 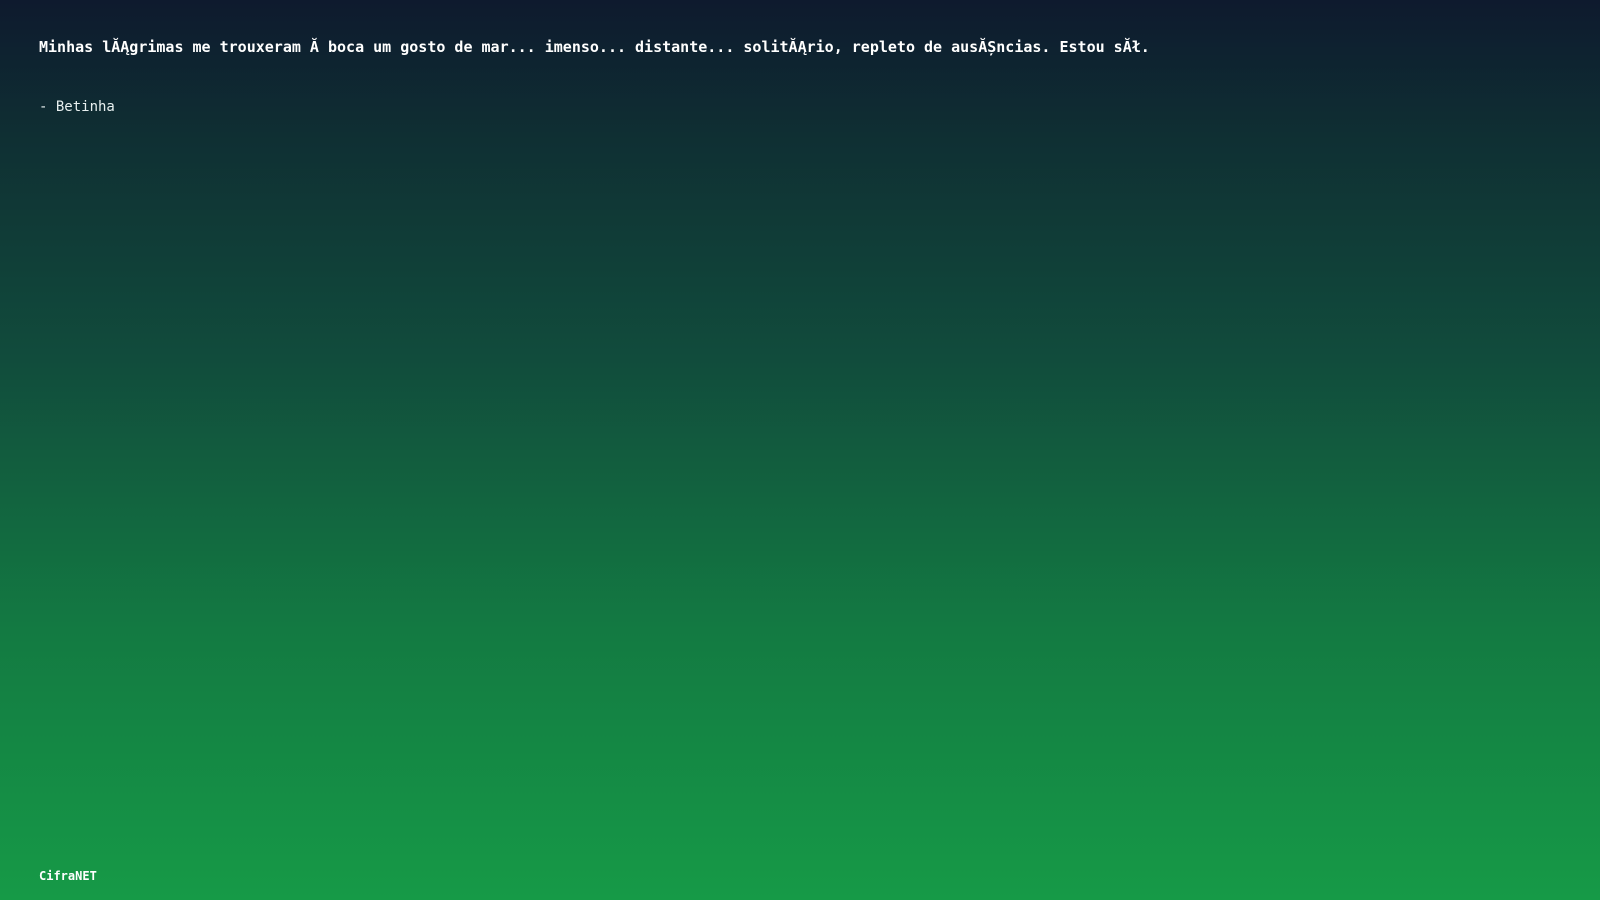 I want to click on quote-author: - Betinha, so click(x=77, y=107).